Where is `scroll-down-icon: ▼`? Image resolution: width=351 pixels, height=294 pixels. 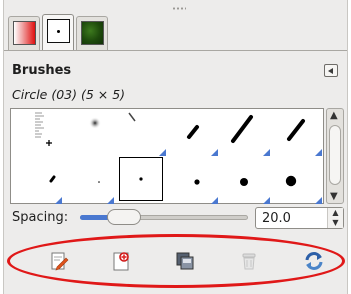 scroll-down-icon: ▼ is located at coordinates (334, 196).